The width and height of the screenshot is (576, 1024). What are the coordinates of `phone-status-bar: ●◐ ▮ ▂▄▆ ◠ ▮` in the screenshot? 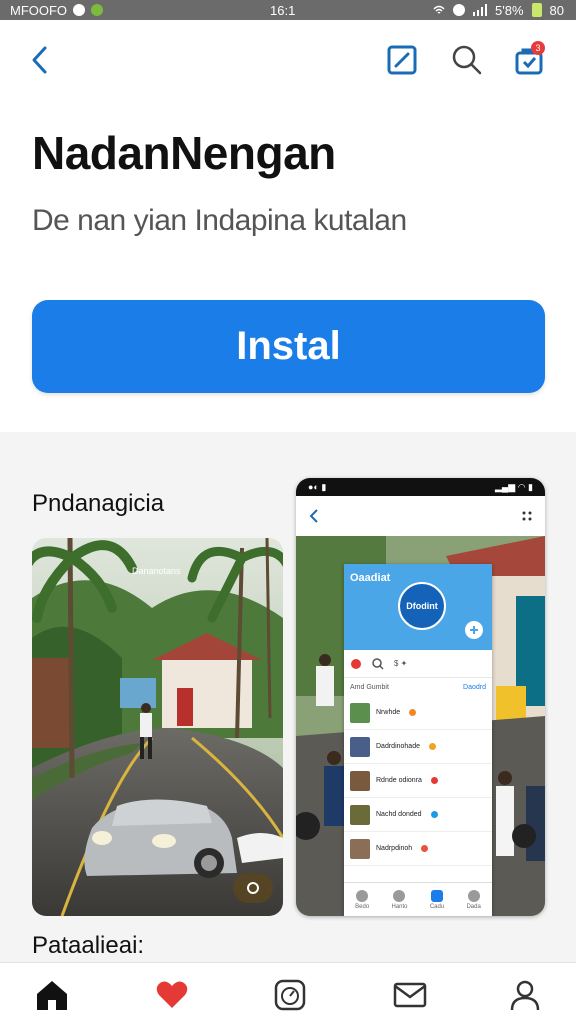 It's located at (420, 487).